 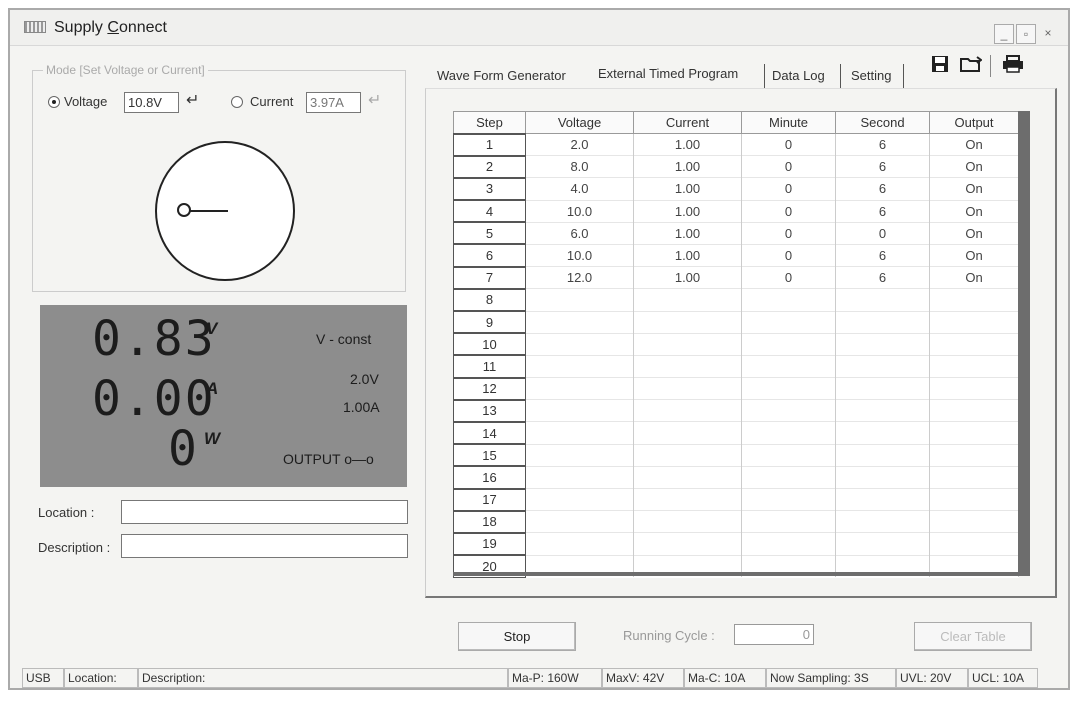 What do you see at coordinates (489, 388) in the screenshot?
I see `step-cell: 12` at bounding box center [489, 388].